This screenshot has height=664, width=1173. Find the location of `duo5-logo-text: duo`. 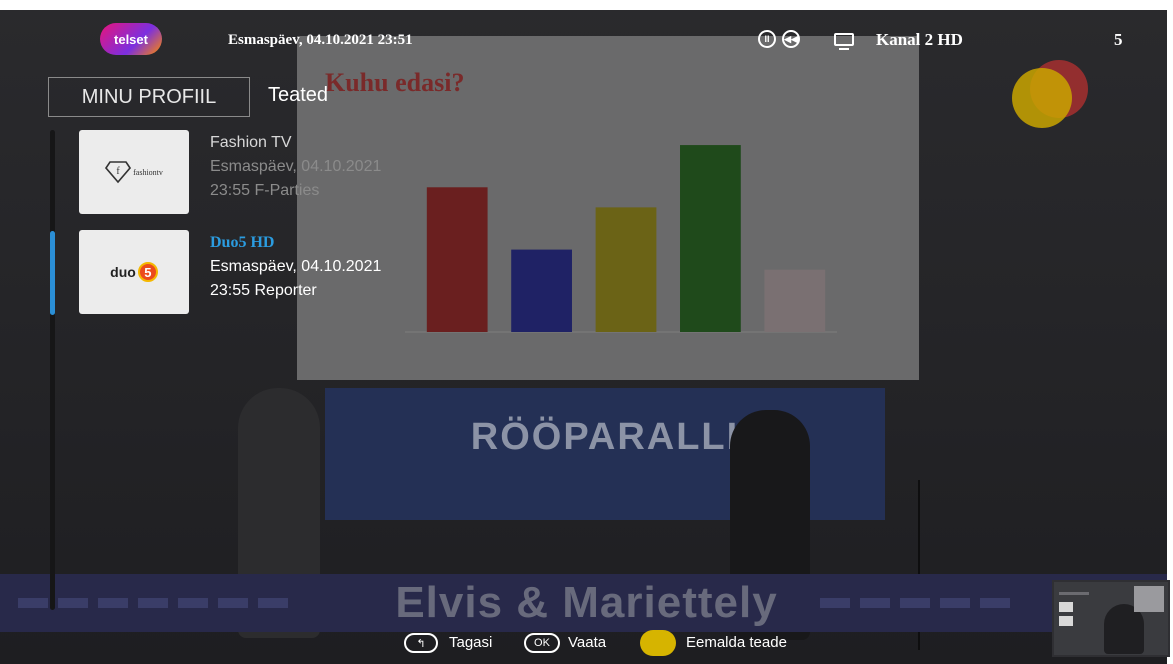

duo5-logo-text: duo is located at coordinates (123, 272).